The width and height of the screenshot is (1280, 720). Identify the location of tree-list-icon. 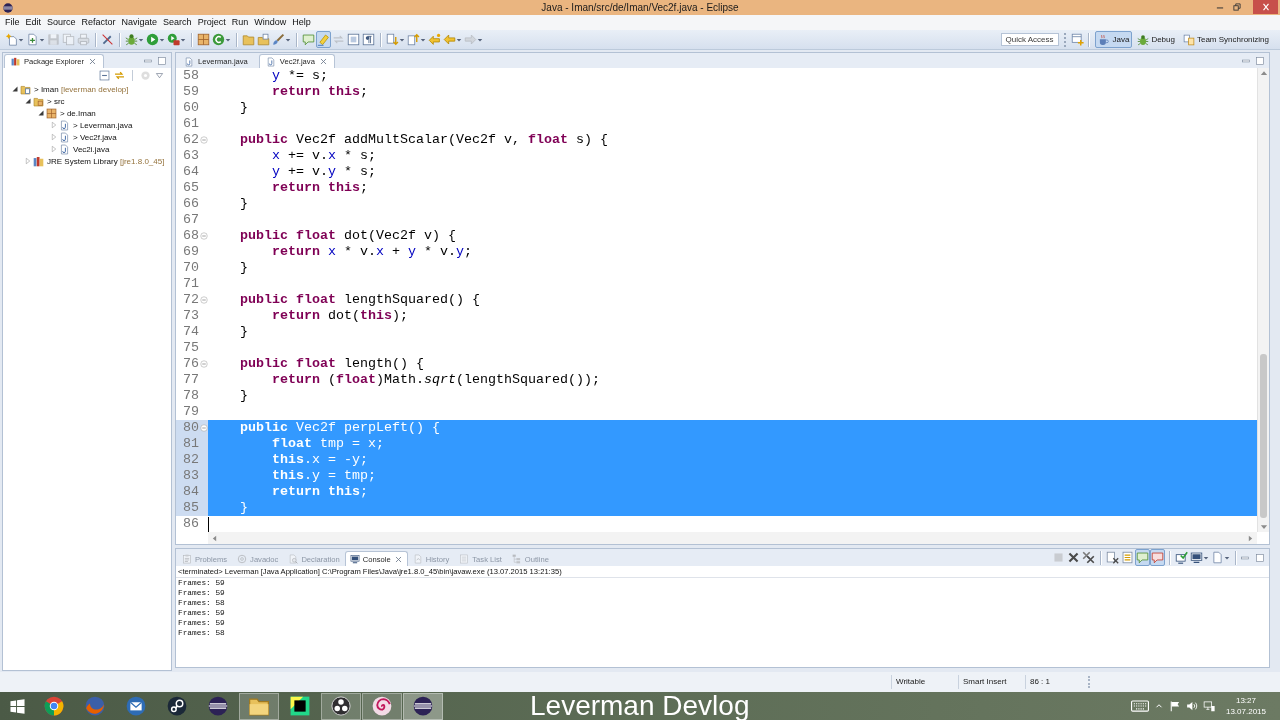
(516, 559).